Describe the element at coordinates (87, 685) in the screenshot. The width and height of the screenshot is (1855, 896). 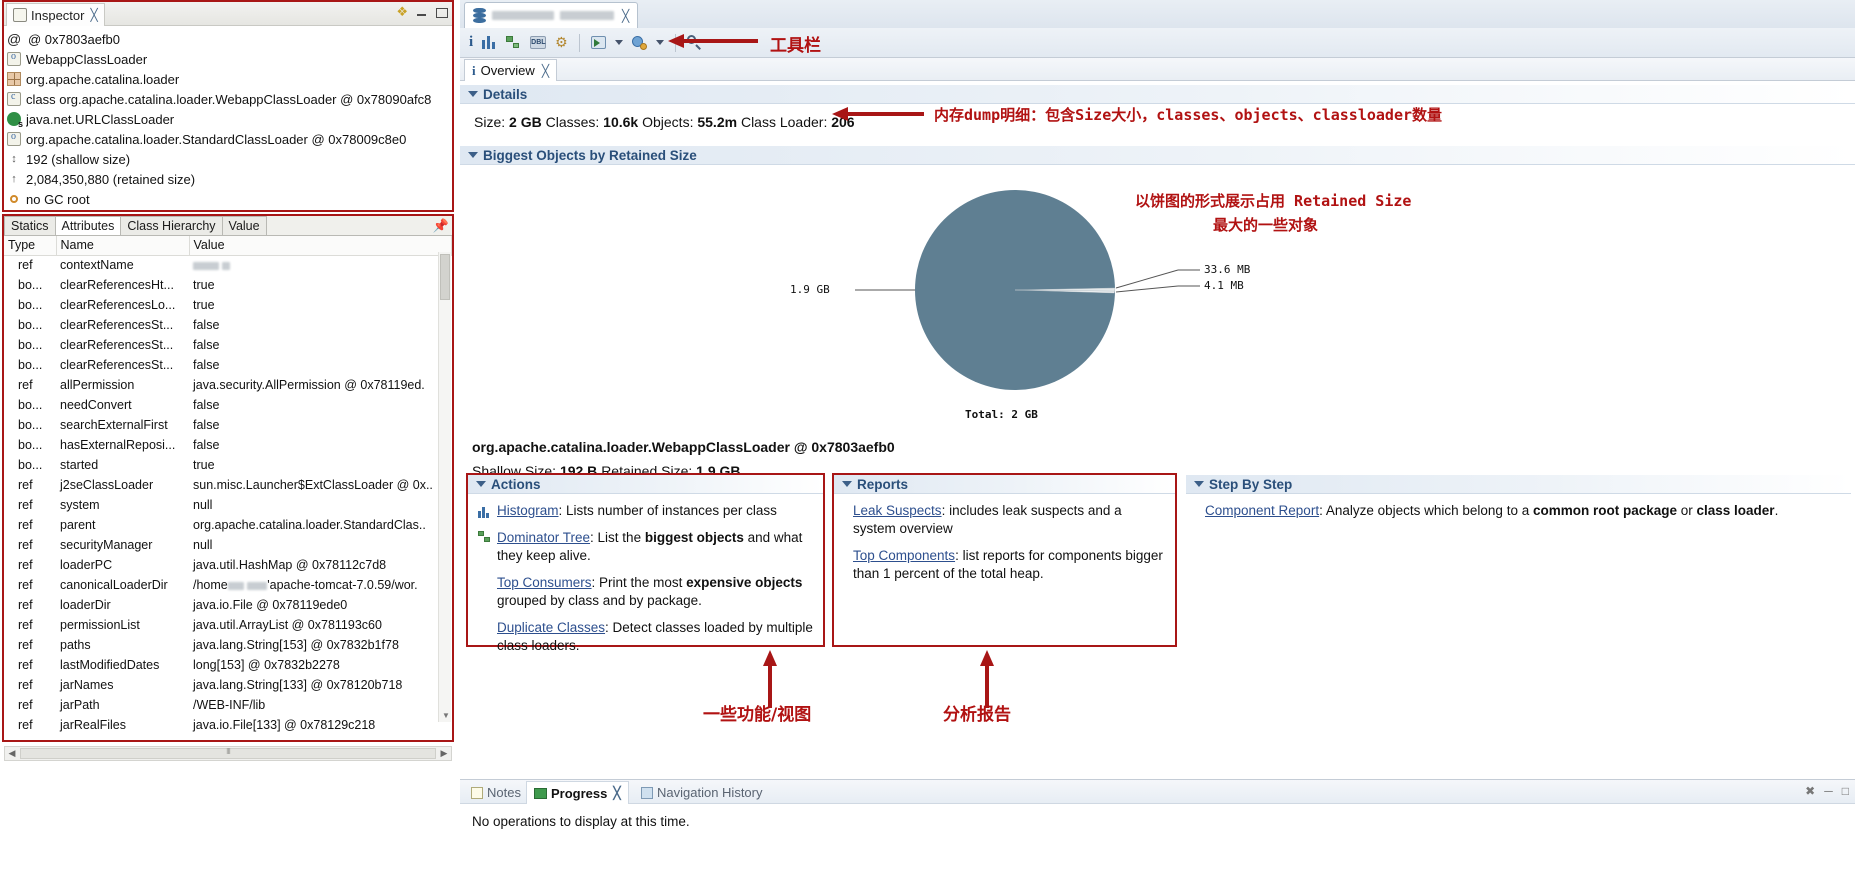
I see `cell-name: jarNames` at that location.